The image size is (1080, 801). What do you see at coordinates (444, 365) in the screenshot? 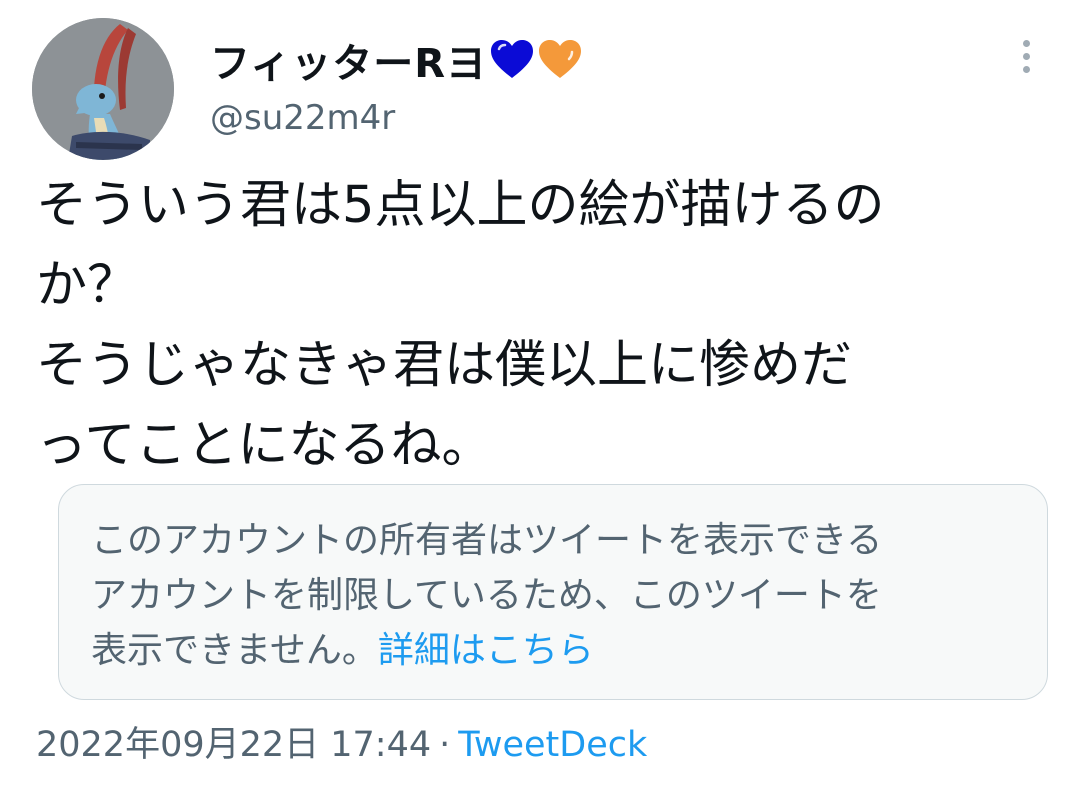
I see `tweet-text-line: そうじゃなきゃ君は僕以上に惨めだ` at bounding box center [444, 365].